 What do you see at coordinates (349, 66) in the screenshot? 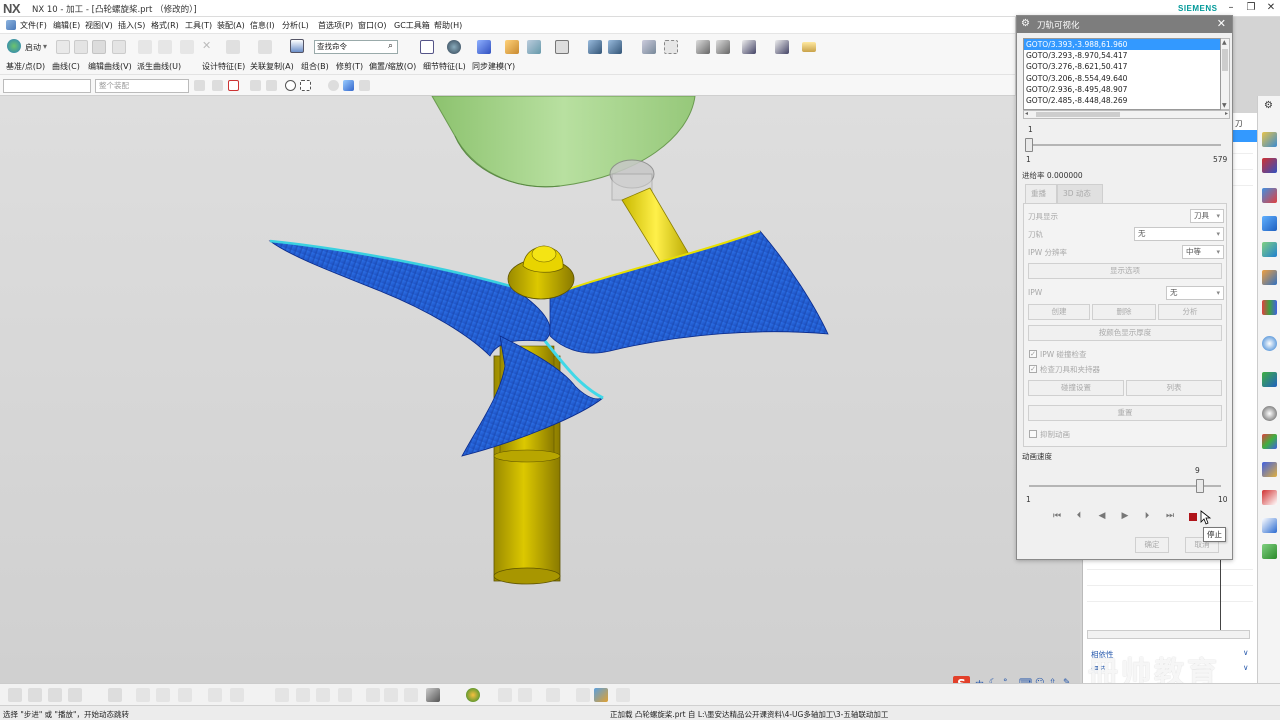
I see `menu-trim: 修剪(T)` at bounding box center [349, 66].